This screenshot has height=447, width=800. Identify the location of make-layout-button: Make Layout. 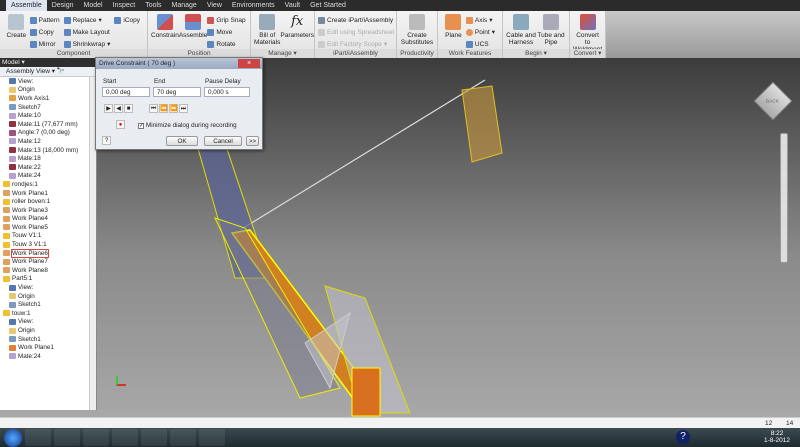
(87, 32).